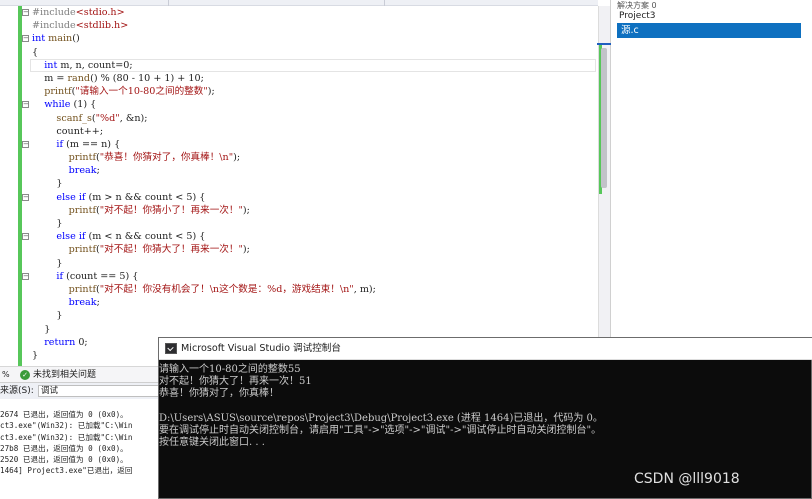 This screenshot has height=499, width=812. Describe the element at coordinates (25, 375) in the screenshot. I see `check-icon: ✓` at that location.